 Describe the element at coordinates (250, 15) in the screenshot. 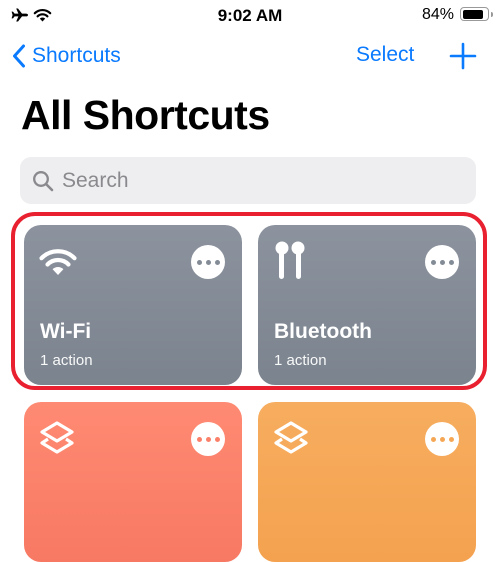

I see `status-bar: 9:02 AM 84%` at that location.